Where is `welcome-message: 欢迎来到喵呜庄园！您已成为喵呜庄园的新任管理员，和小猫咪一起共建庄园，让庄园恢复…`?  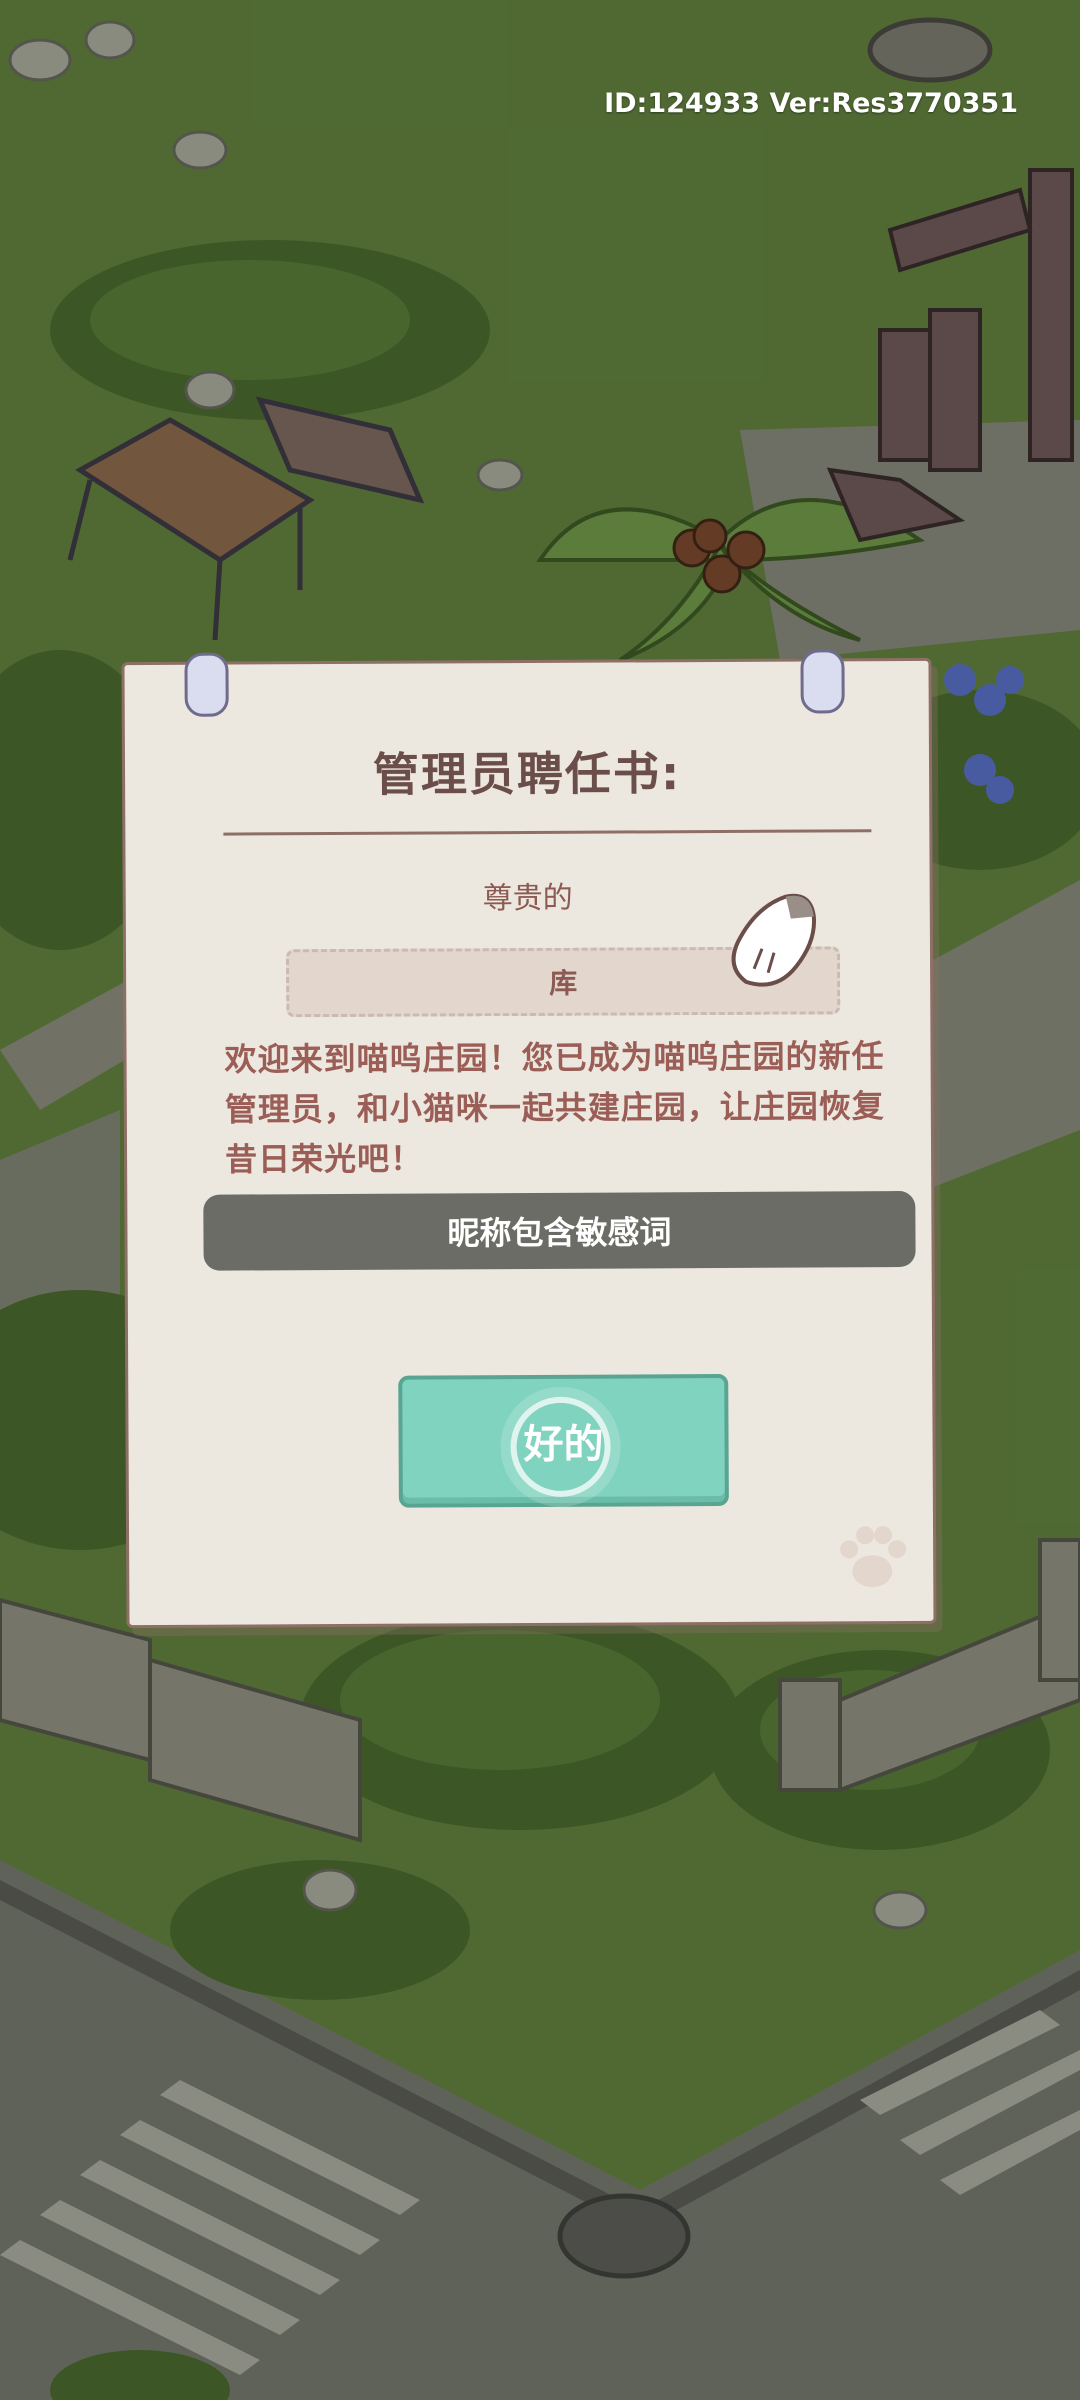 welcome-message: 欢迎来到喵呜庄园！您已成为喵呜庄园的新任管理员，和小猫咪一起共建庄园，让庄园恢复… is located at coordinates (554, 1108).